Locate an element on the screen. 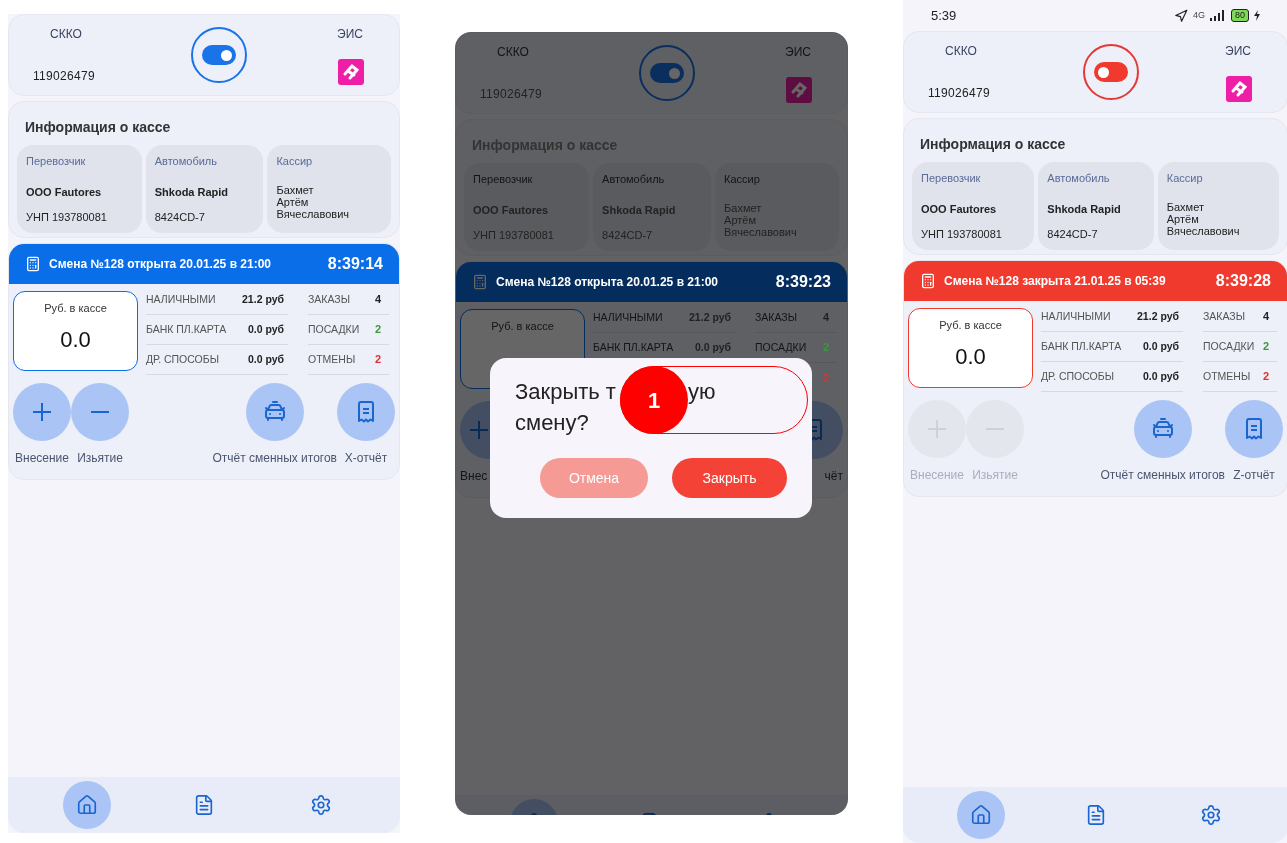 This screenshot has width=1287, height=843. charging-icon is located at coordinates (1257, 15).